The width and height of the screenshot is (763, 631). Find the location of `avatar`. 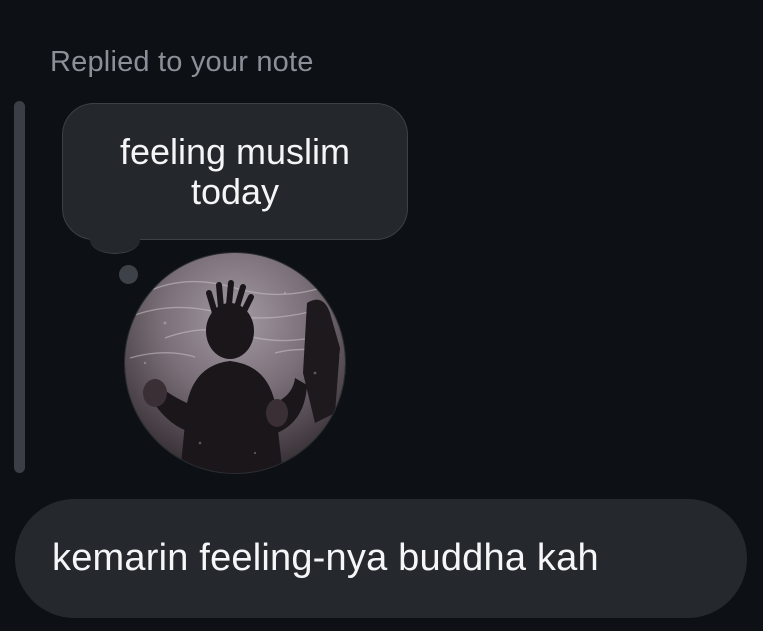

avatar is located at coordinates (235, 363).